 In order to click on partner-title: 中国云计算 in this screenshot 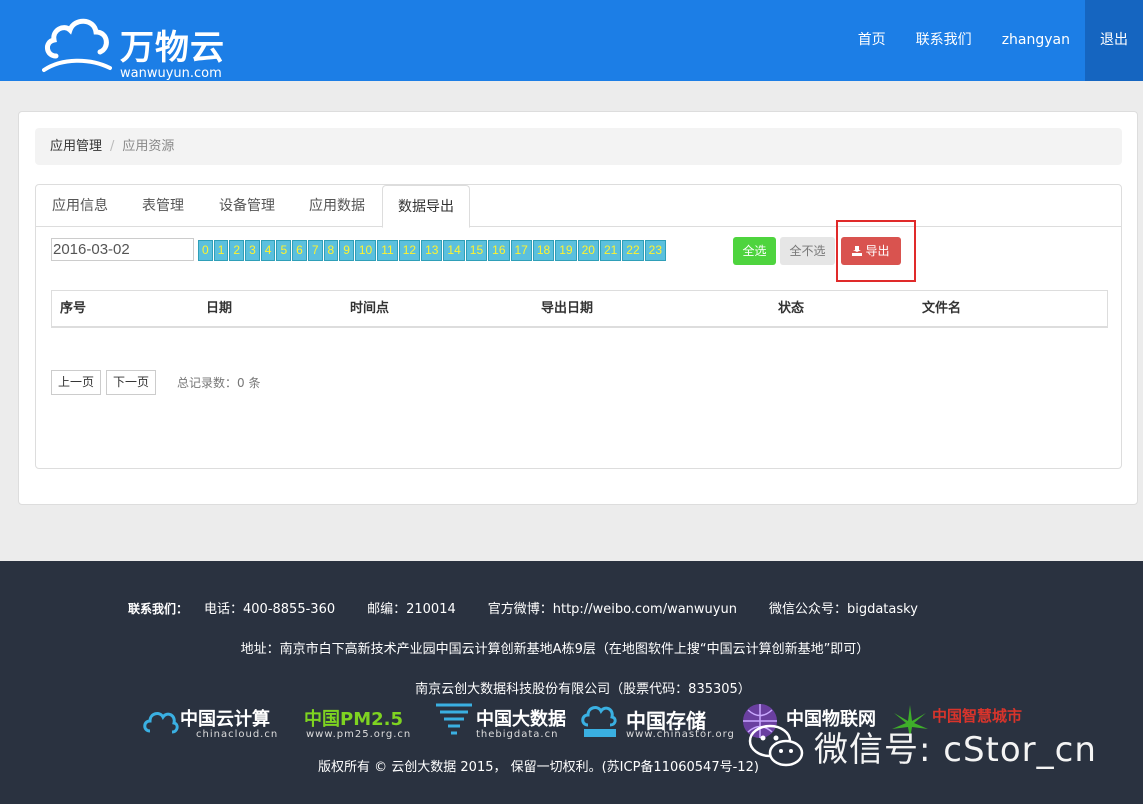, I will do `click(225, 719)`.